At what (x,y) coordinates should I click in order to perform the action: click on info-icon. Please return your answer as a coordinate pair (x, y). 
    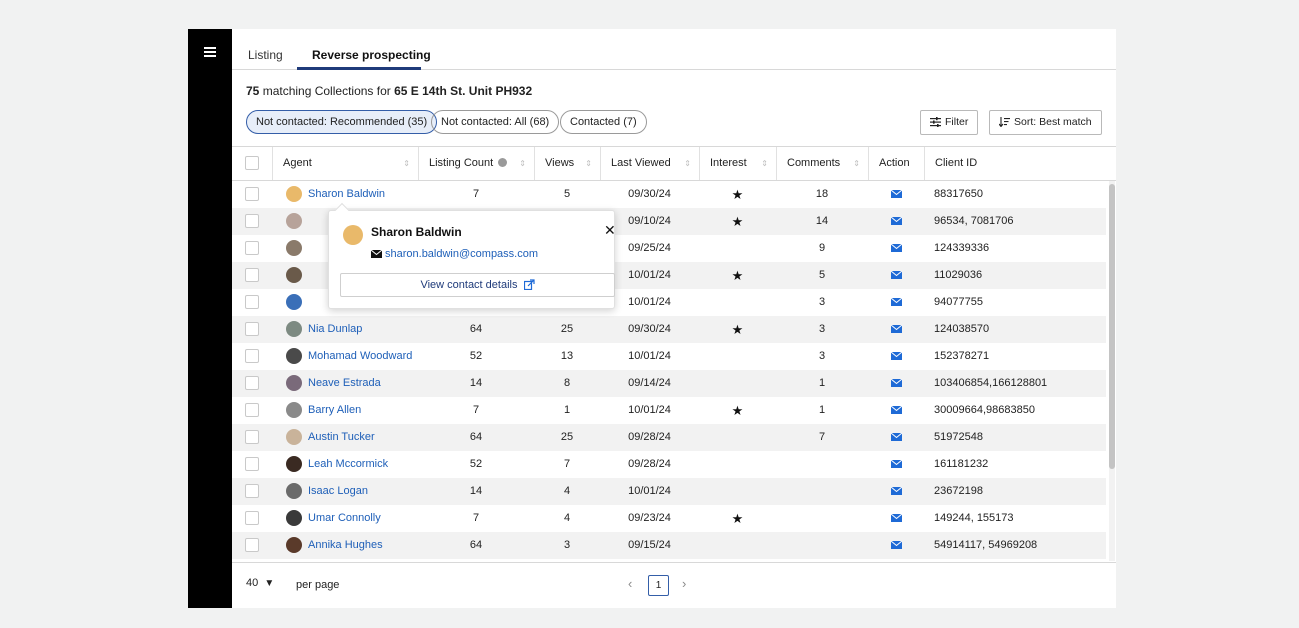
    Looking at the image, I should click on (503, 162).